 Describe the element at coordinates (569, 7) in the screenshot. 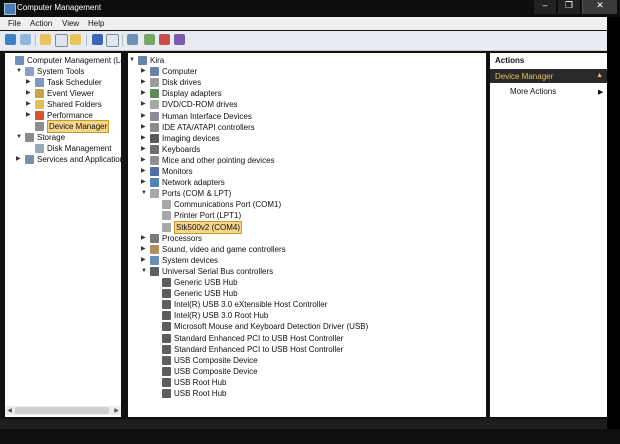

I see `maximize-button: ❐` at that location.